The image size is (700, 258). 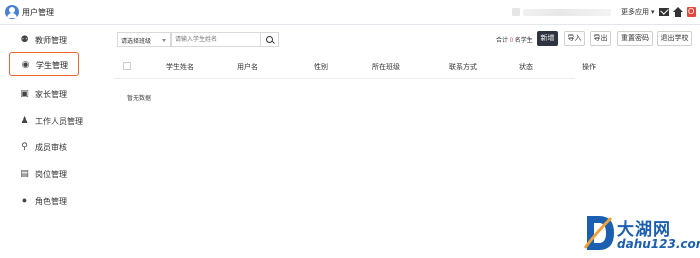 I want to click on table-header-extension: 操作, so click(x=637, y=83).